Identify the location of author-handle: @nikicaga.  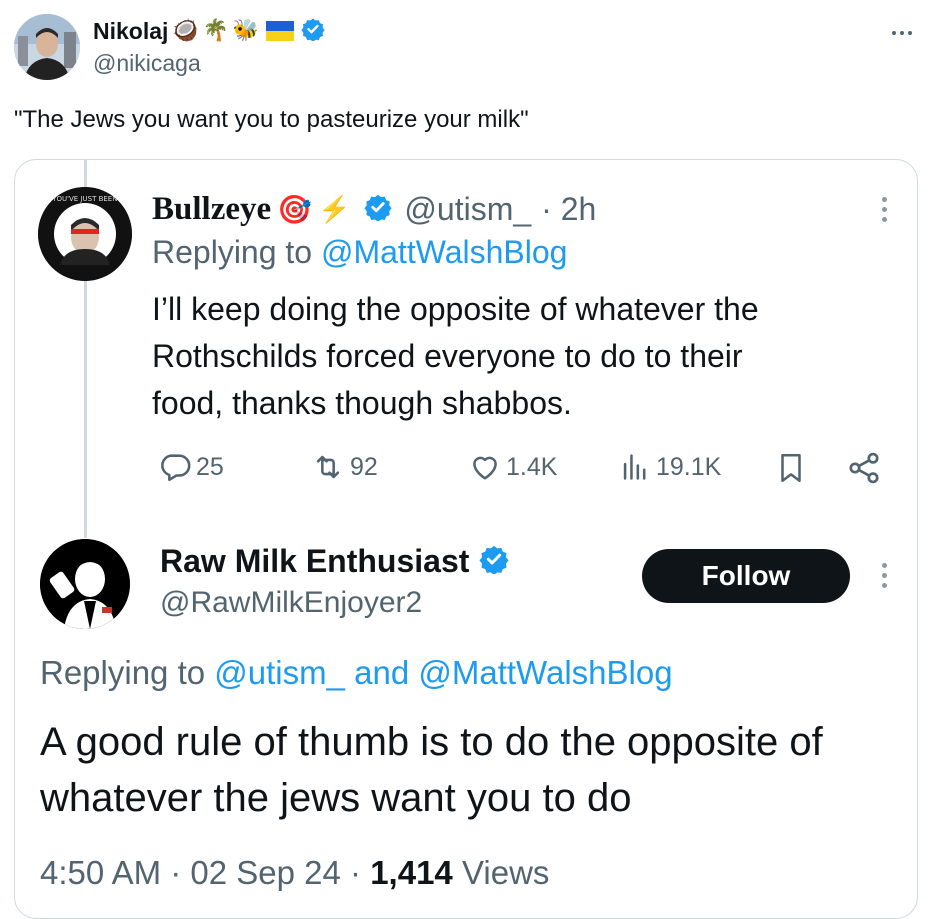
(147, 63).